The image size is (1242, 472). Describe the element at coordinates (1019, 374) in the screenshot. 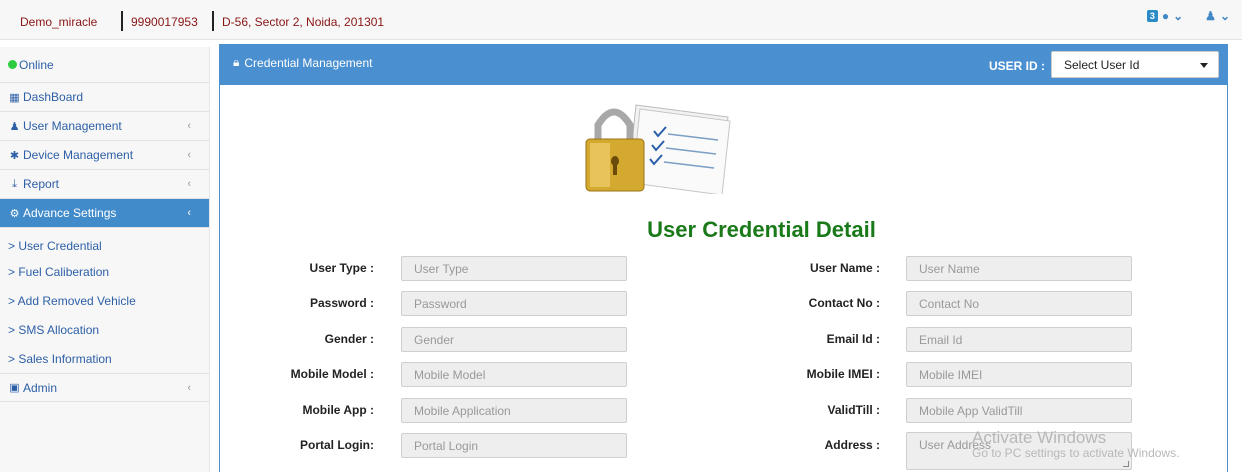

I see `mobile-imei-field: Mobile IMEI` at that location.